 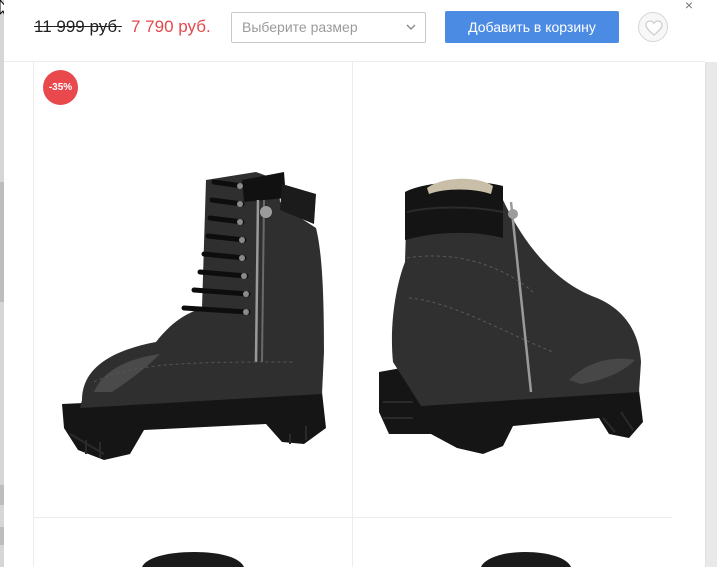 What do you see at coordinates (171, 26) in the screenshot?
I see `sale-price: 7 790 руб.` at bounding box center [171, 26].